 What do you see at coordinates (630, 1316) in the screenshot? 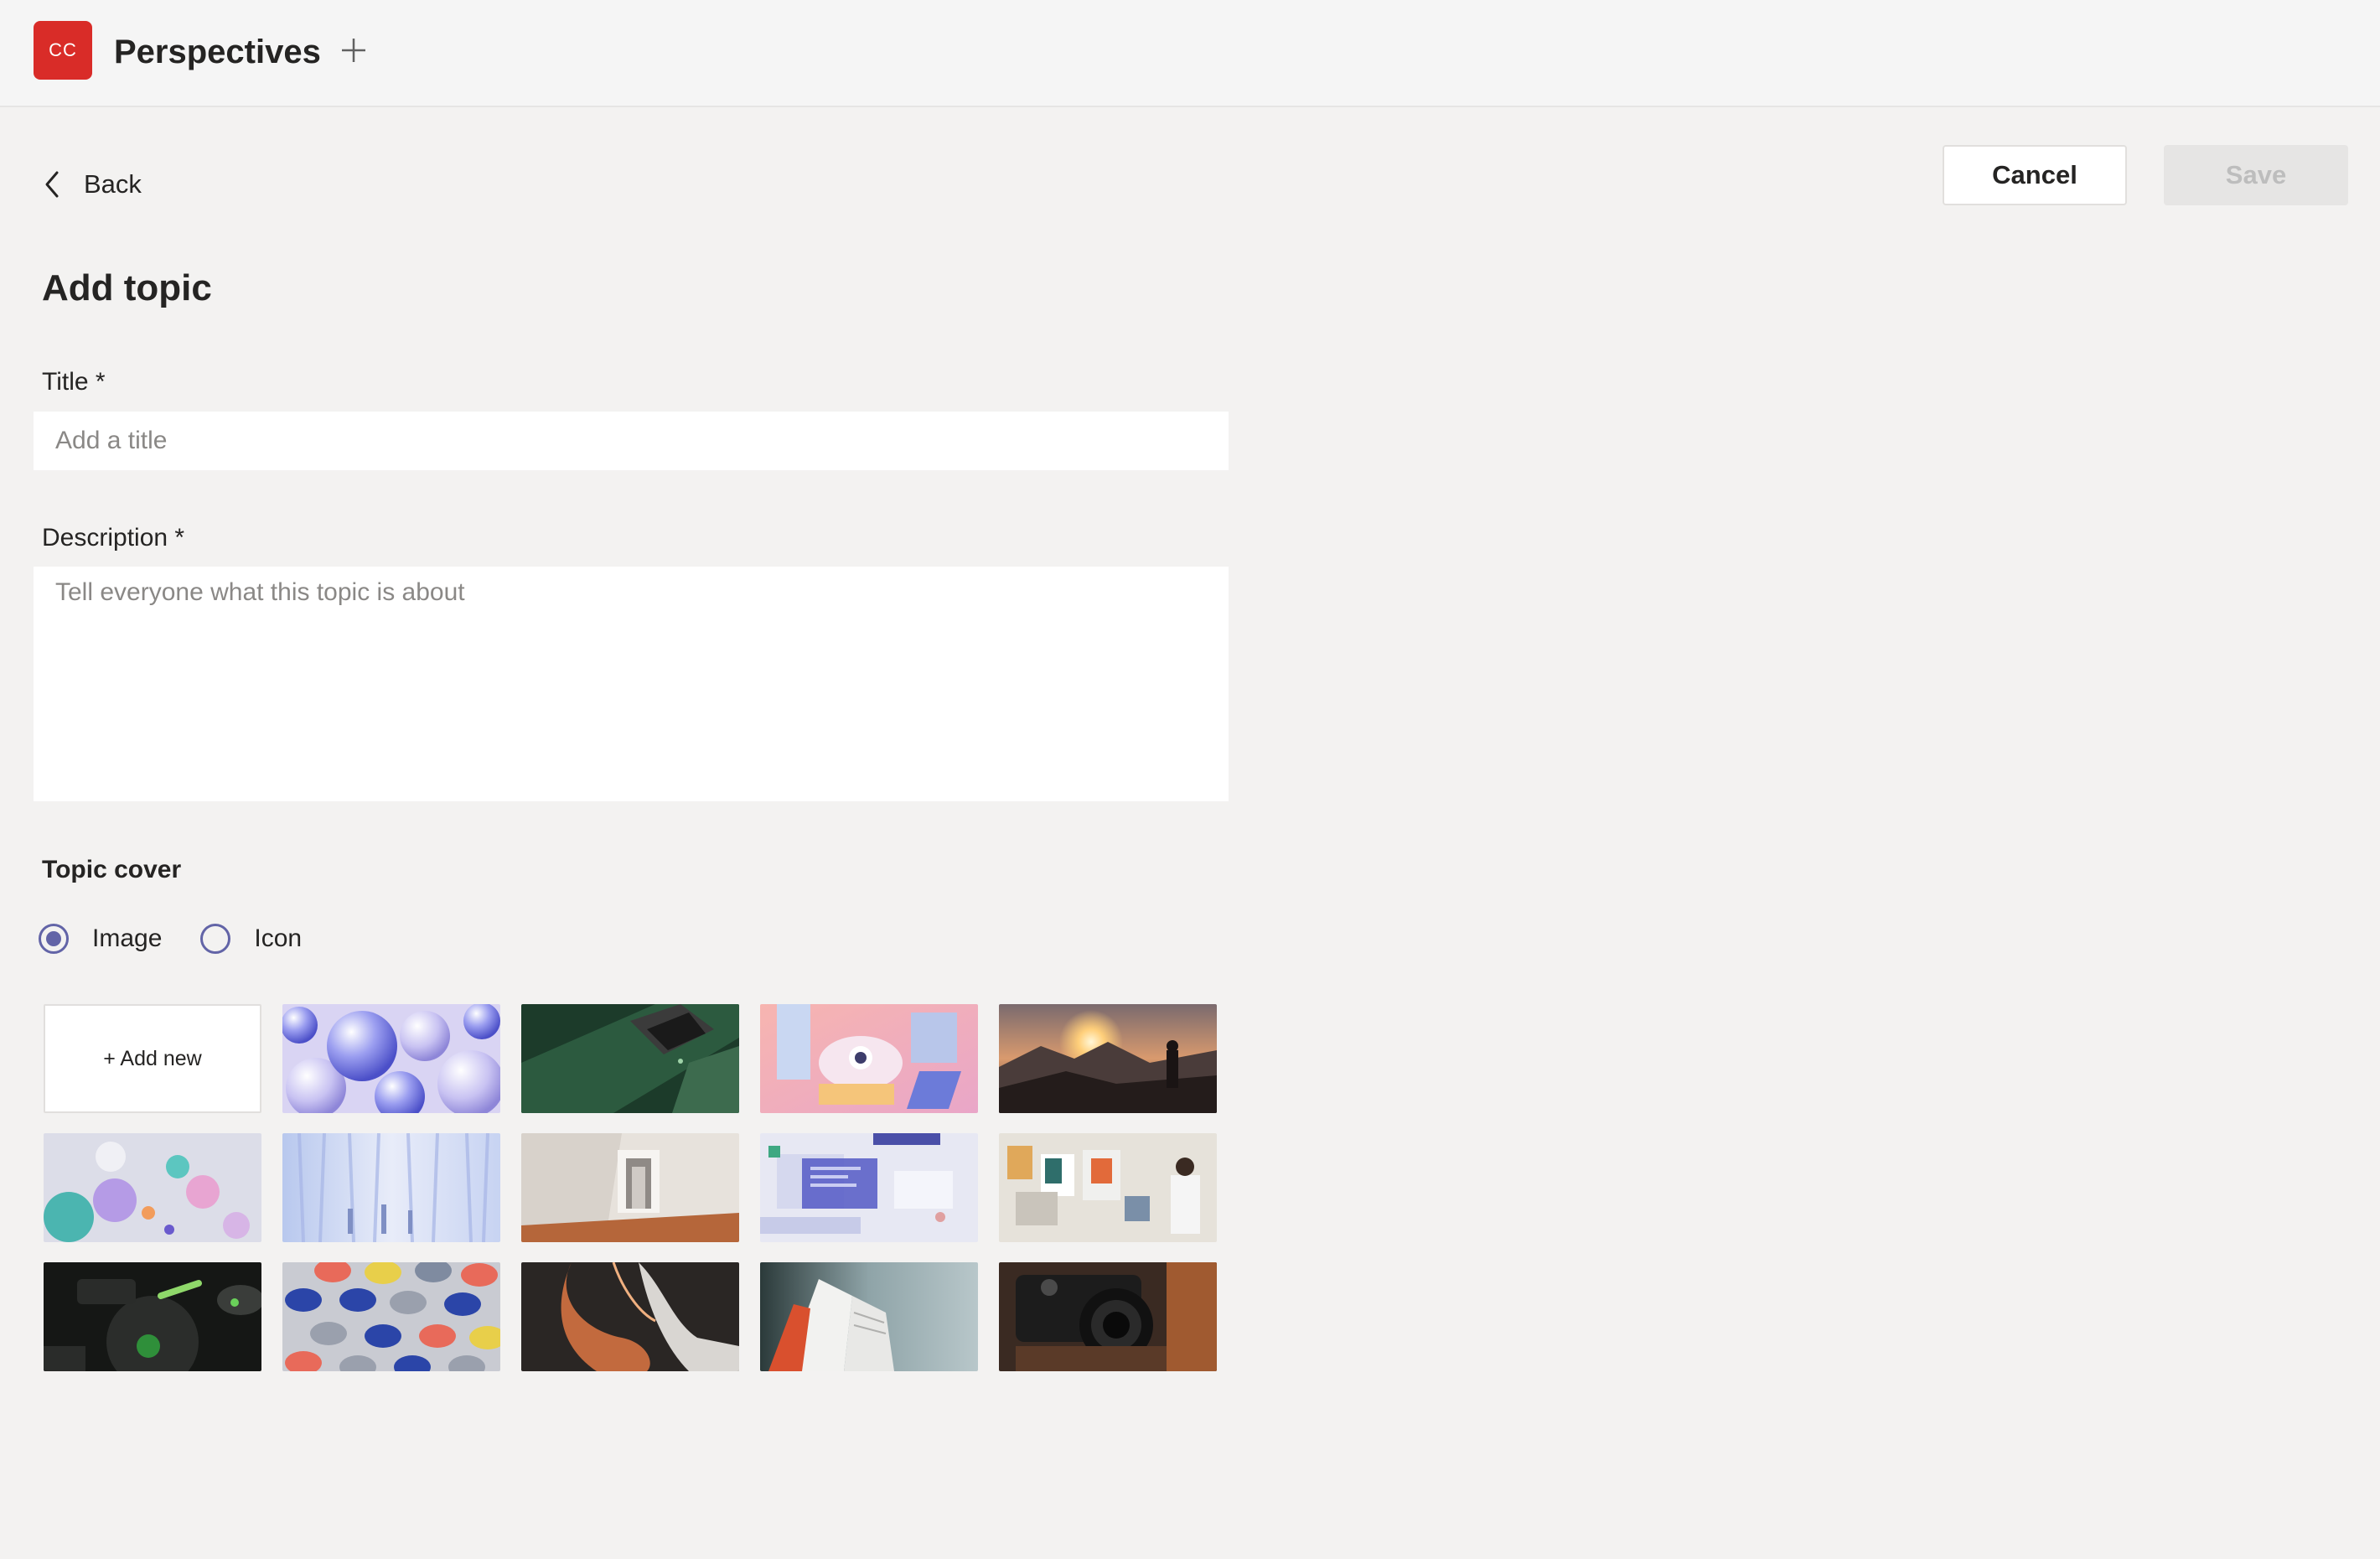
I see `cover-image-dark-office-chairs` at bounding box center [630, 1316].